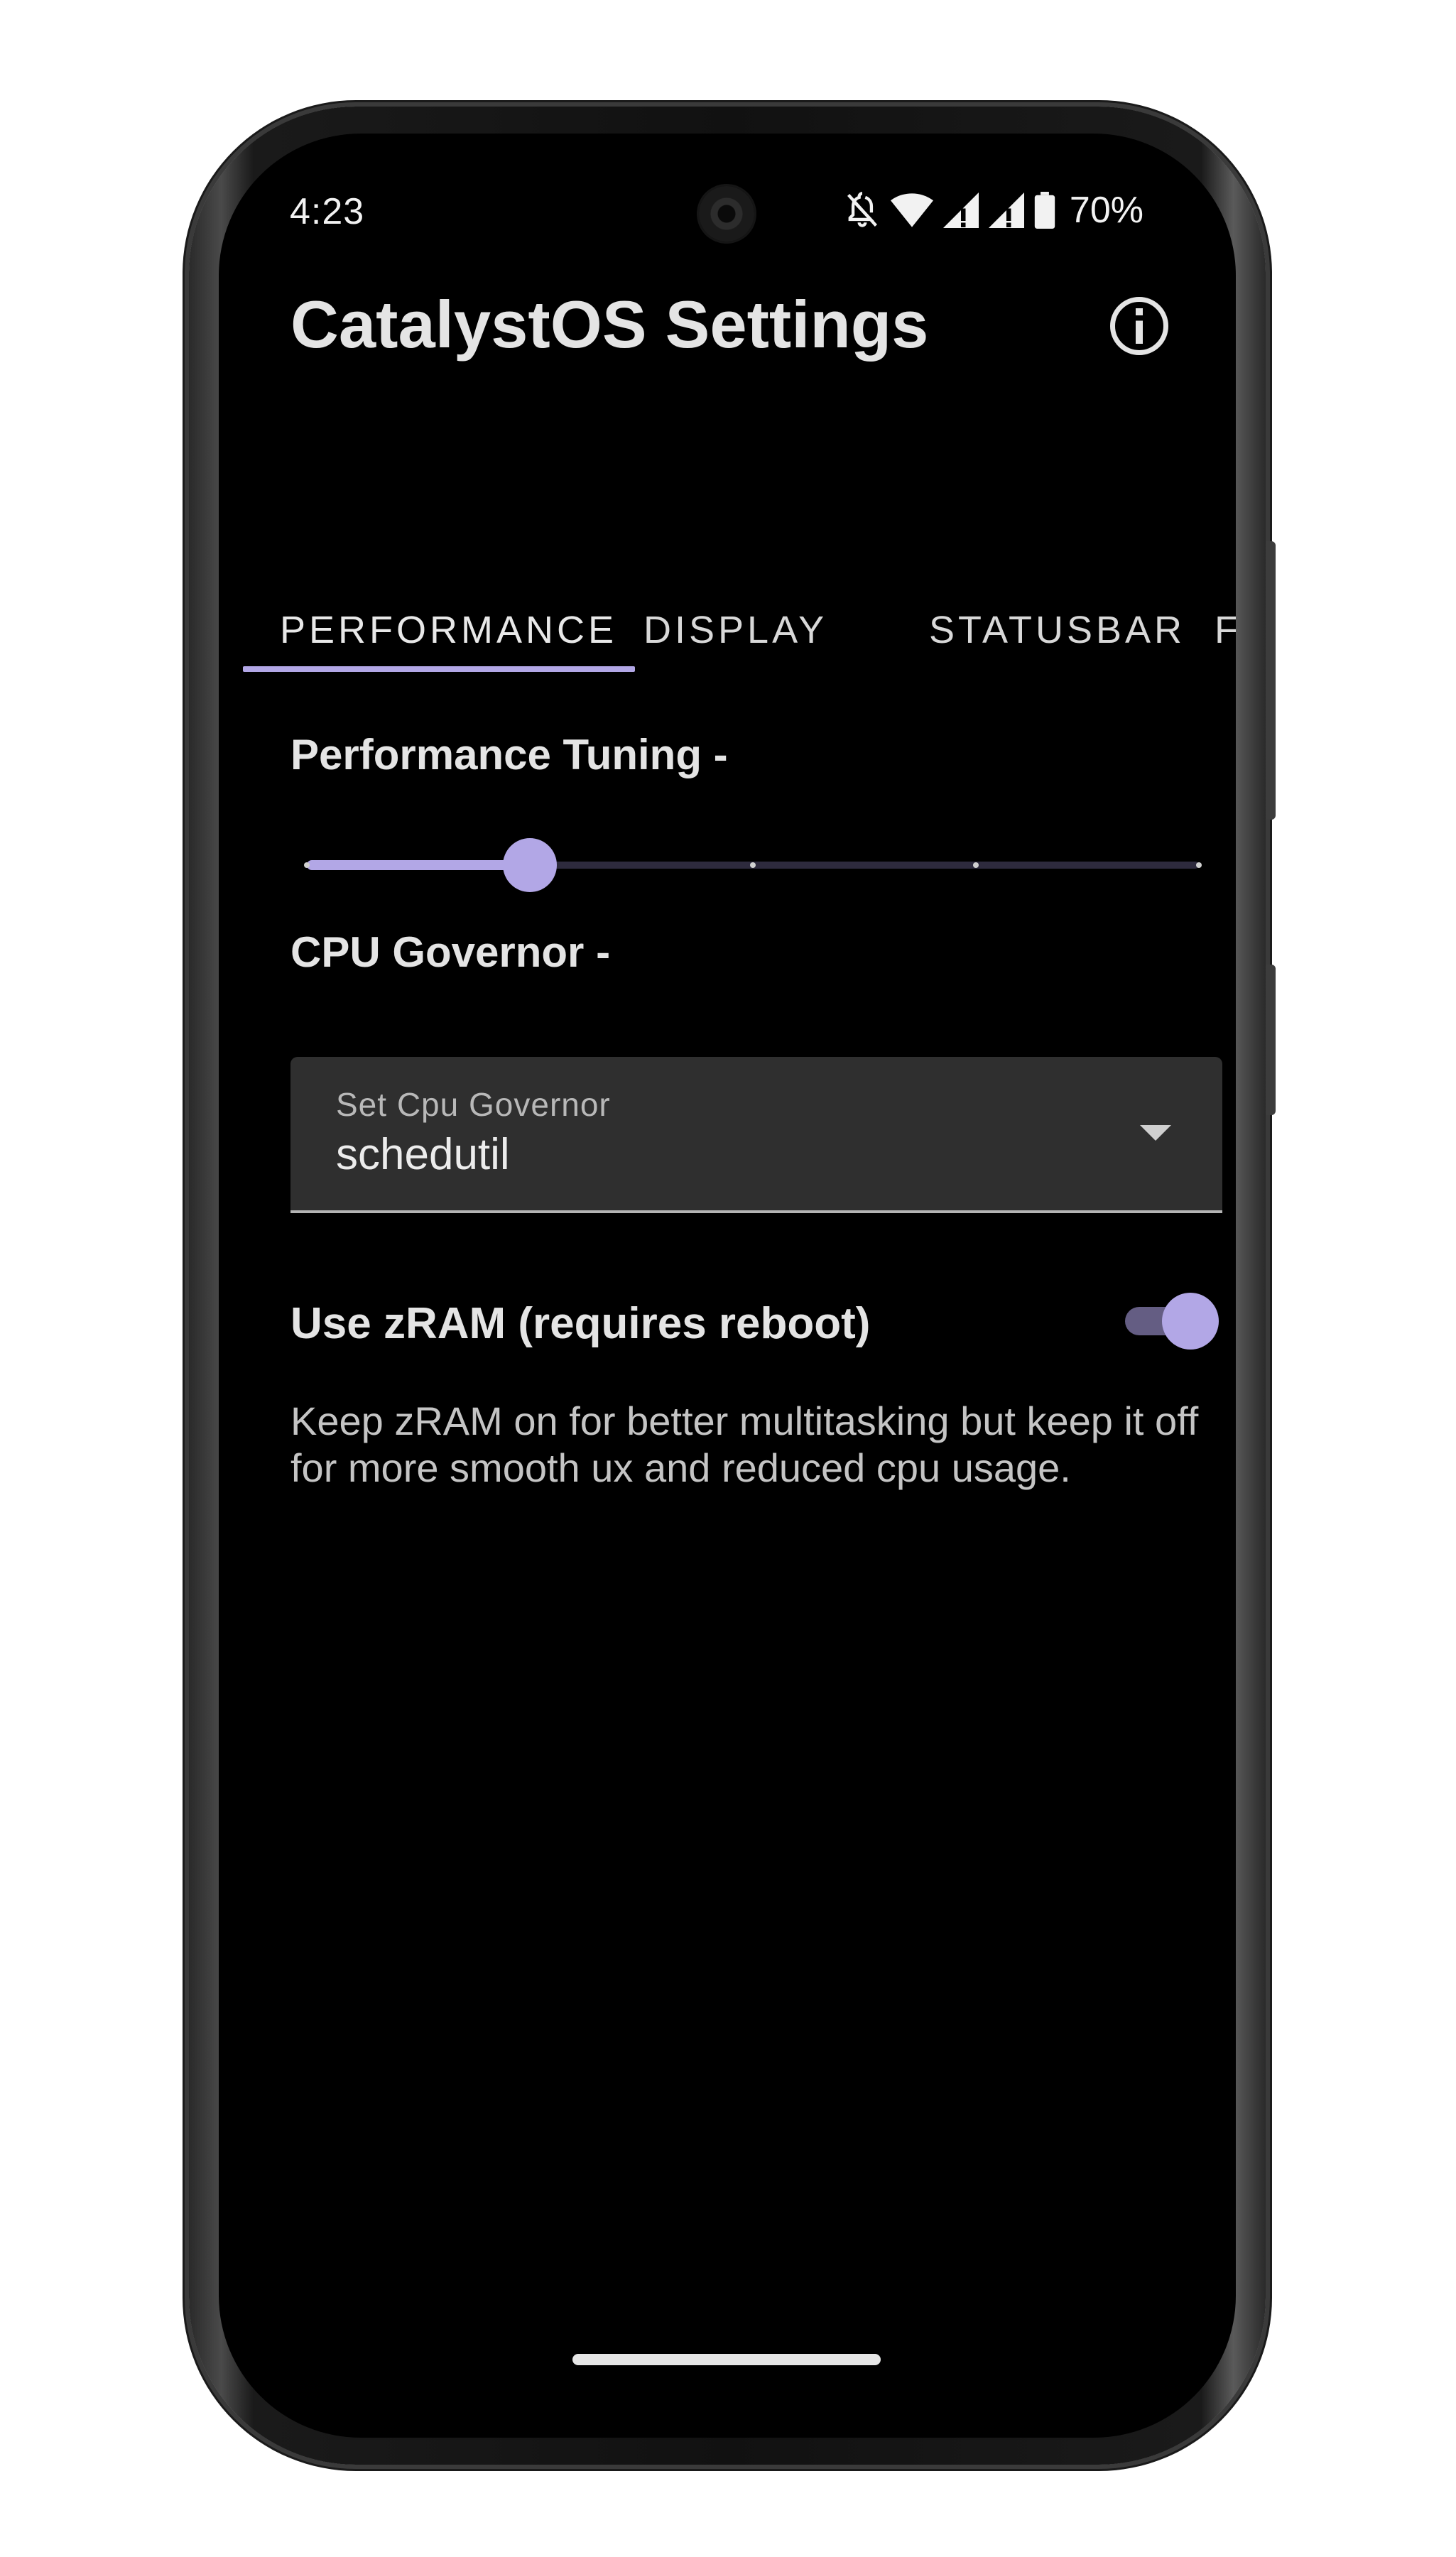 This screenshot has height=2557, width=1456. Describe the element at coordinates (418, 865) in the screenshot. I see `slider-active-track` at that location.